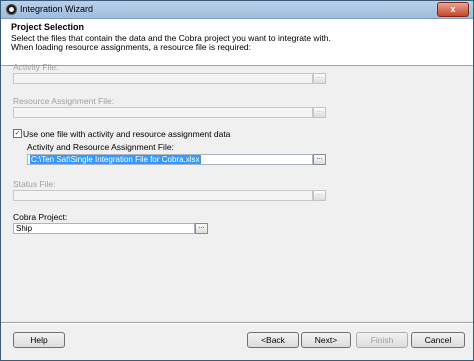 The width and height of the screenshot is (474, 361). I want to click on status-file-input, so click(163, 195).